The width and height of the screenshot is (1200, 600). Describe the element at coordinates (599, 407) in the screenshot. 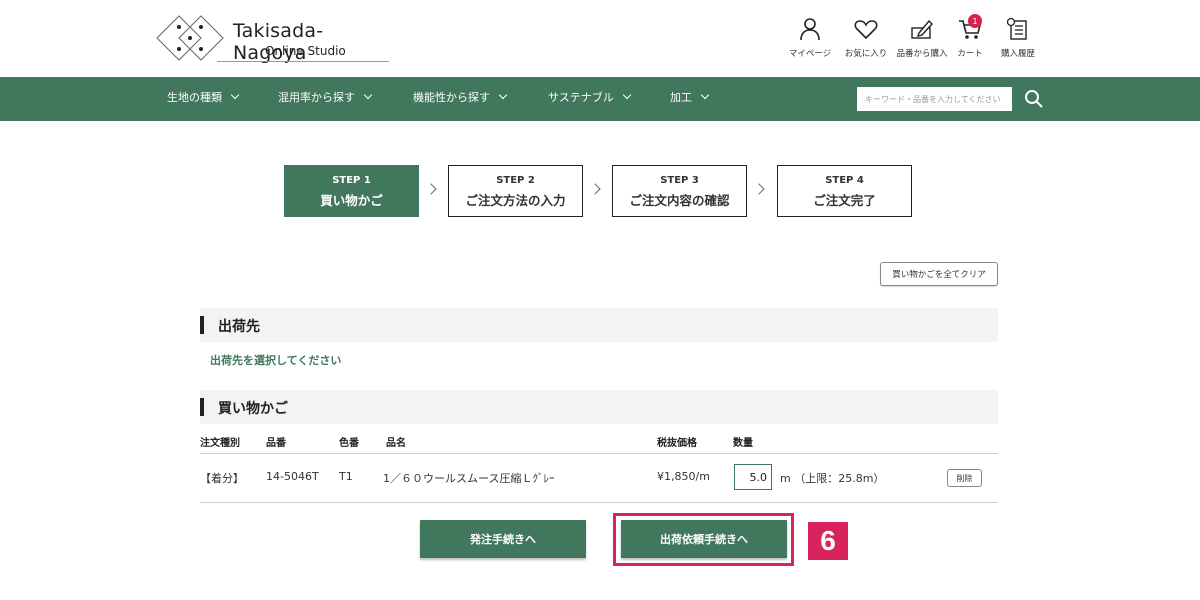

I see `cart-section-header: 買い物かご` at that location.